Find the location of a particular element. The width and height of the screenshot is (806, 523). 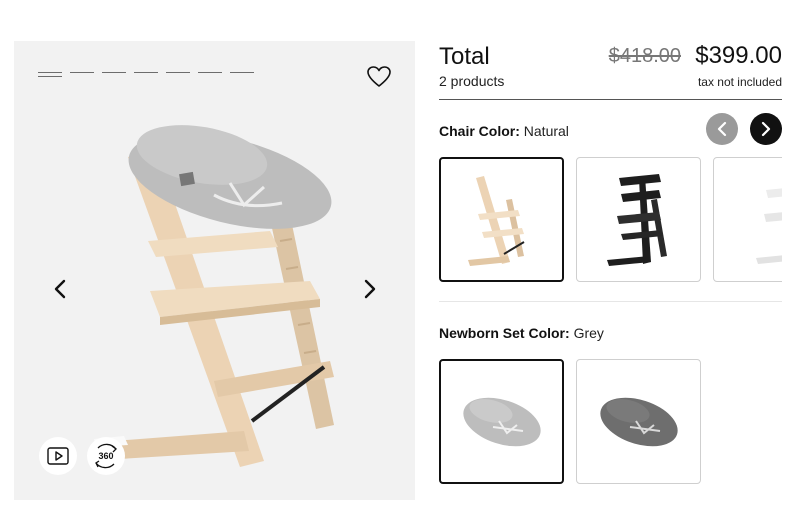

original-price: $418.00 is located at coordinates (644, 56).